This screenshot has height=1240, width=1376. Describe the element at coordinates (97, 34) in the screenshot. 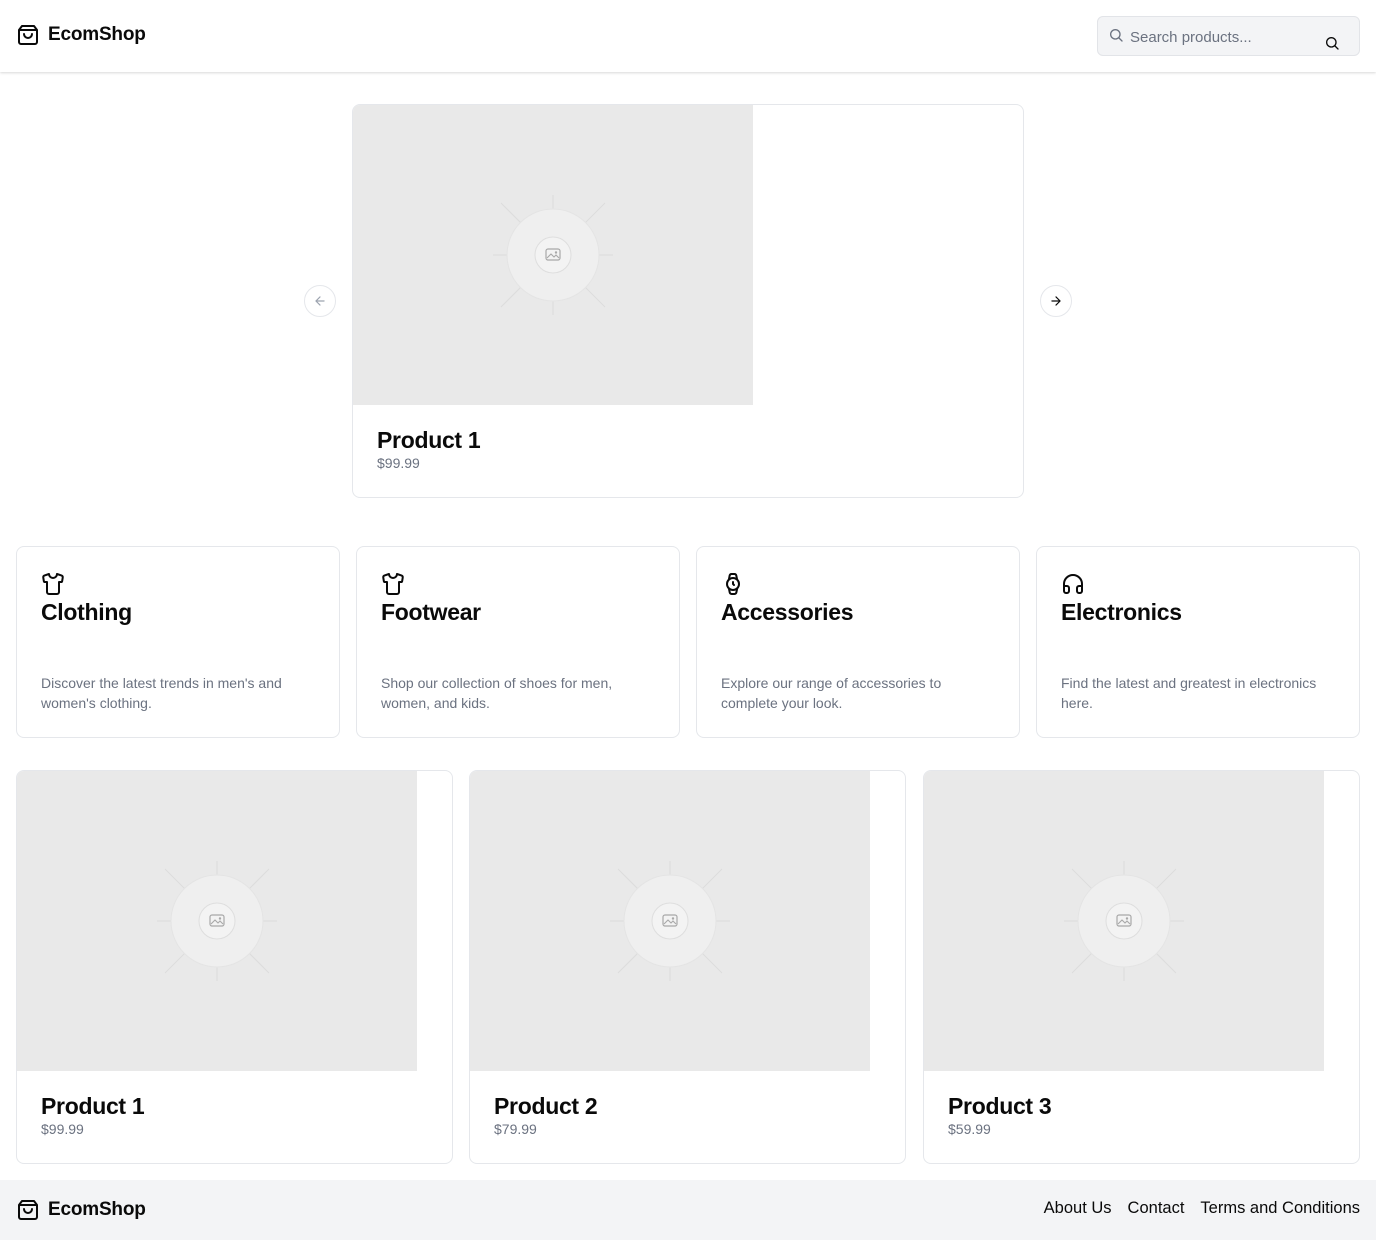

I see `brand-name: EcomShop` at that location.